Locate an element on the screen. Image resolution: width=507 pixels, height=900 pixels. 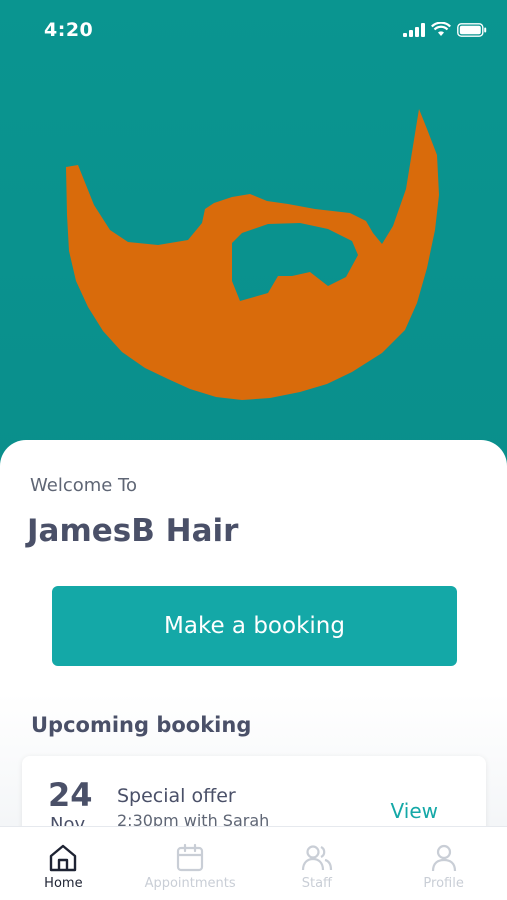
tab-home-label: Home is located at coordinates (63, 883).